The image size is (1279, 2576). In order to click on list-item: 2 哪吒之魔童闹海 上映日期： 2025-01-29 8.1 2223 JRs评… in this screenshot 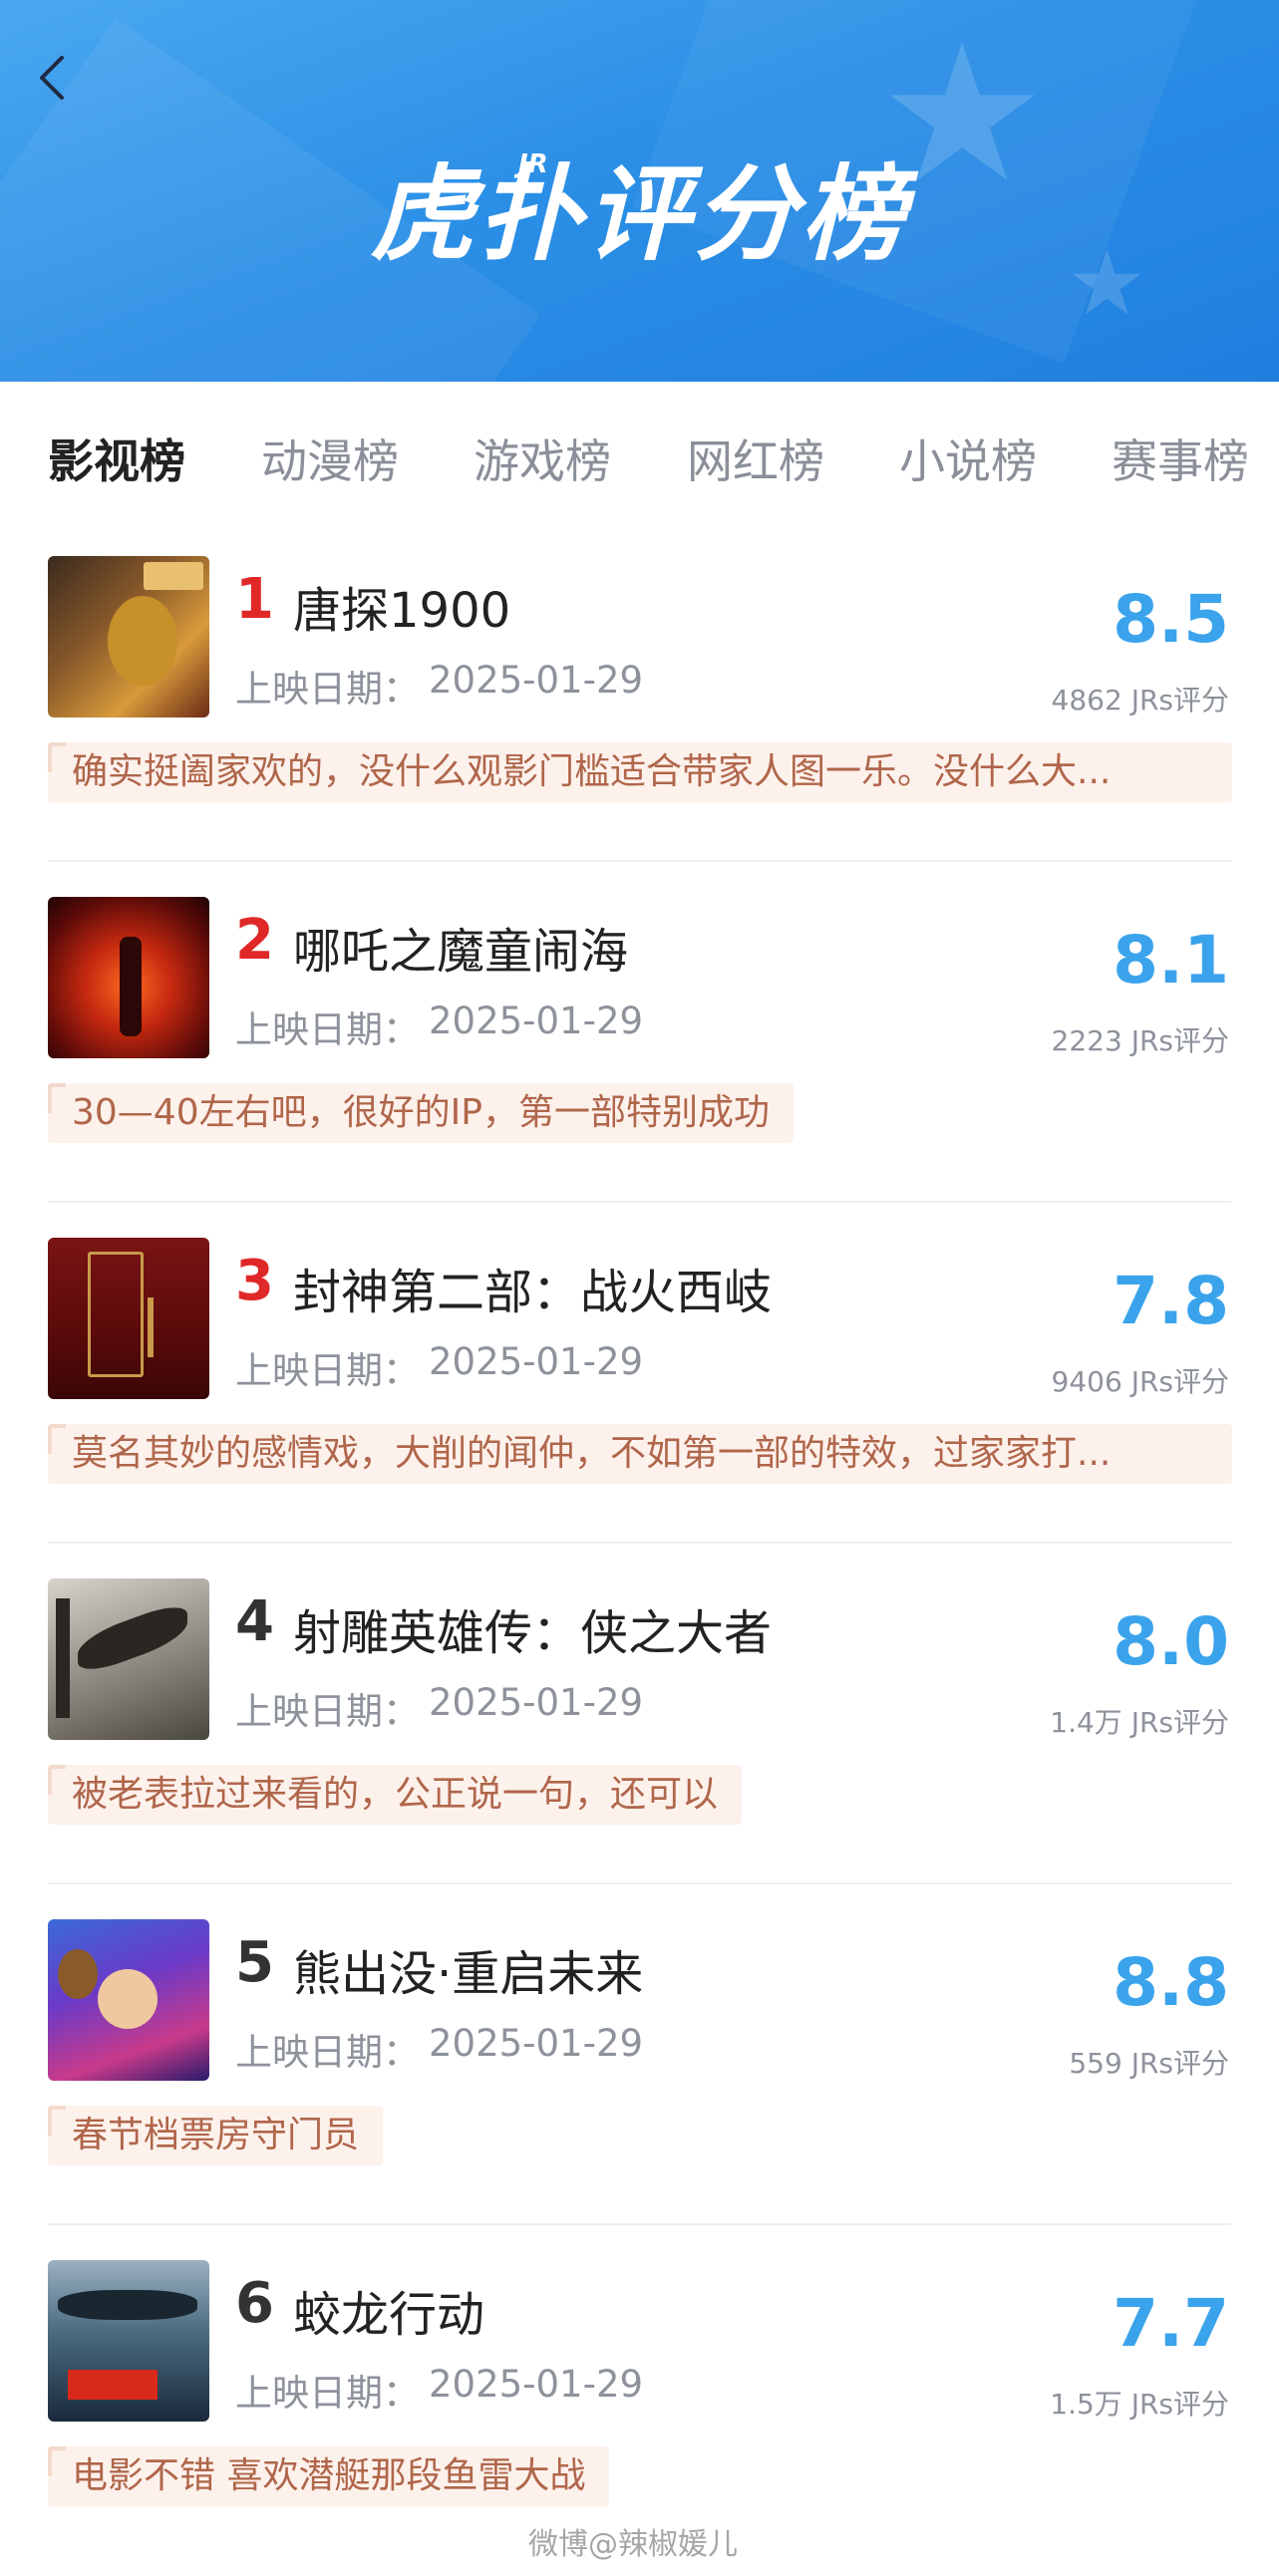, I will do `click(639, 1042)`.